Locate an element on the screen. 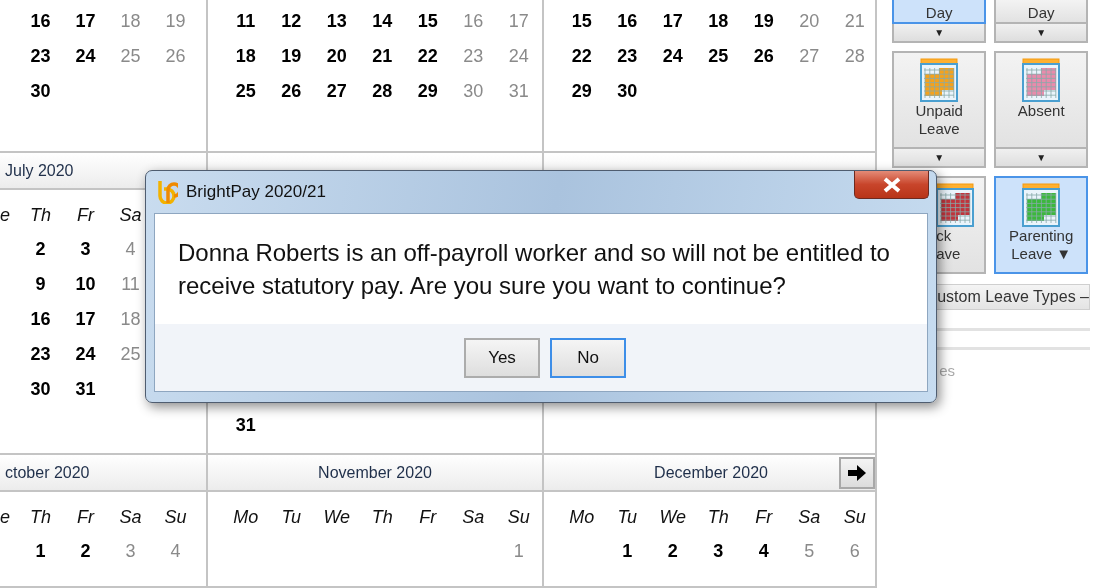  dialog-title: BrightPay 2020/21 is located at coordinates (256, 192).